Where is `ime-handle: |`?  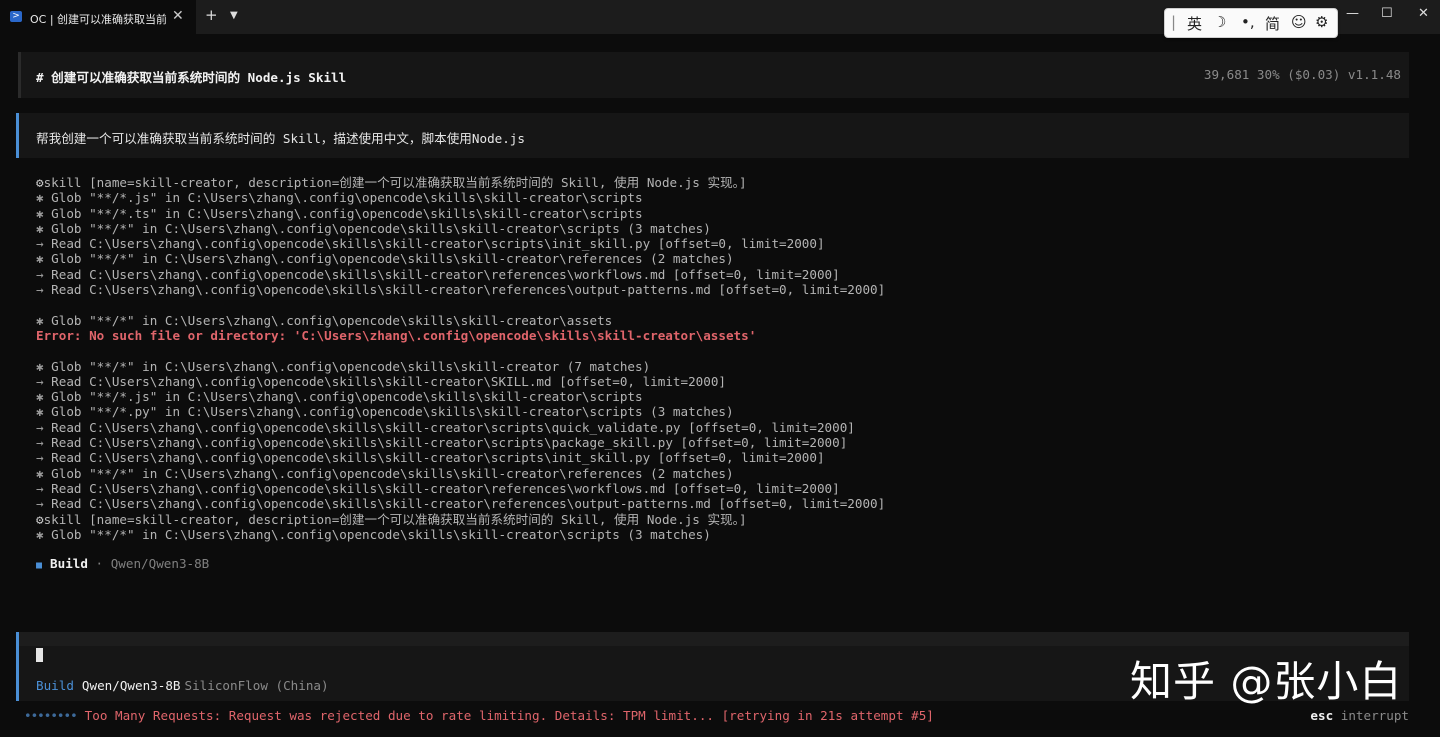 ime-handle: | is located at coordinates (1173, 22).